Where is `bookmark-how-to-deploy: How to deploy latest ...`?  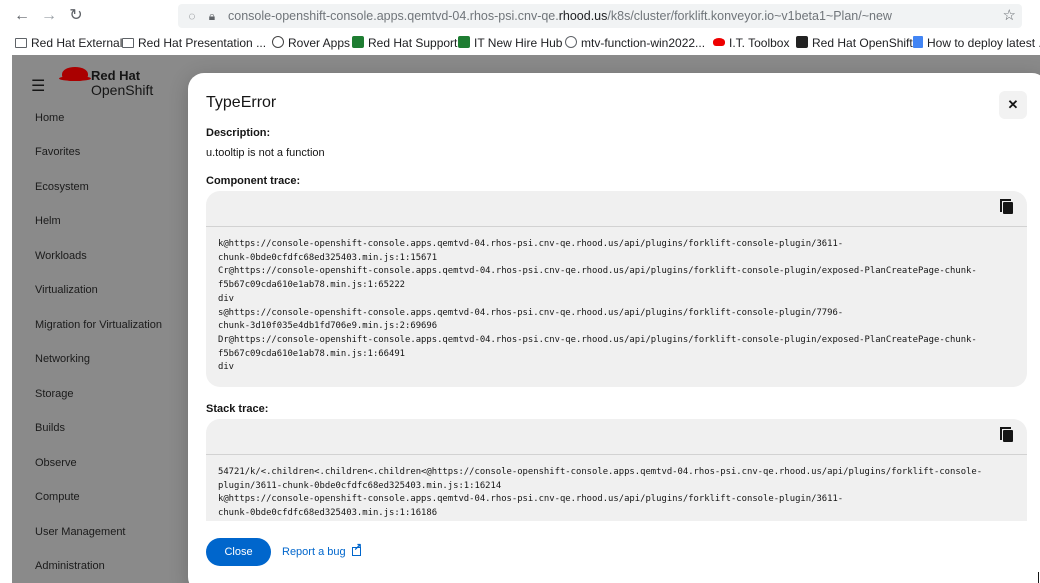 bookmark-how-to-deploy: How to deploy latest ... is located at coordinates (976, 43).